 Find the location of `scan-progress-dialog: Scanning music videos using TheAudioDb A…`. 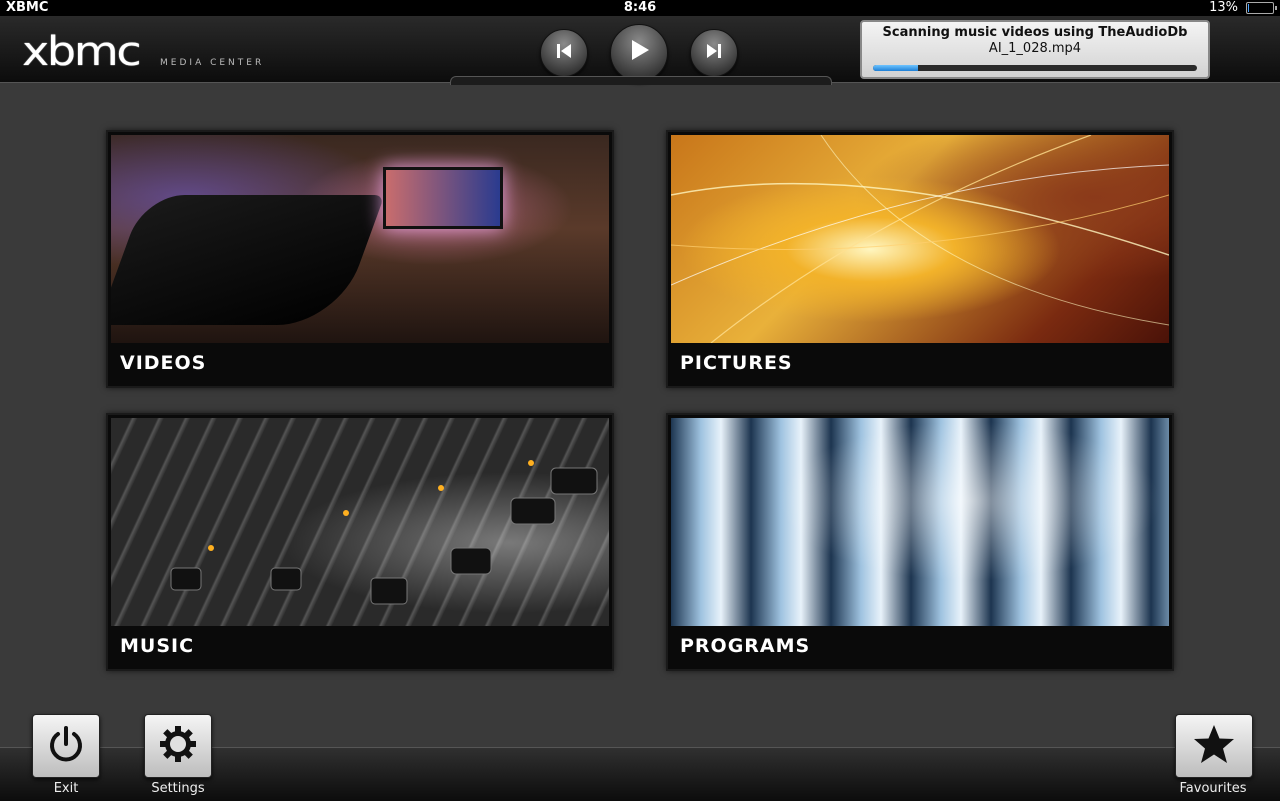

scan-progress-dialog: Scanning music videos using TheAudioDb A… is located at coordinates (1035, 49).